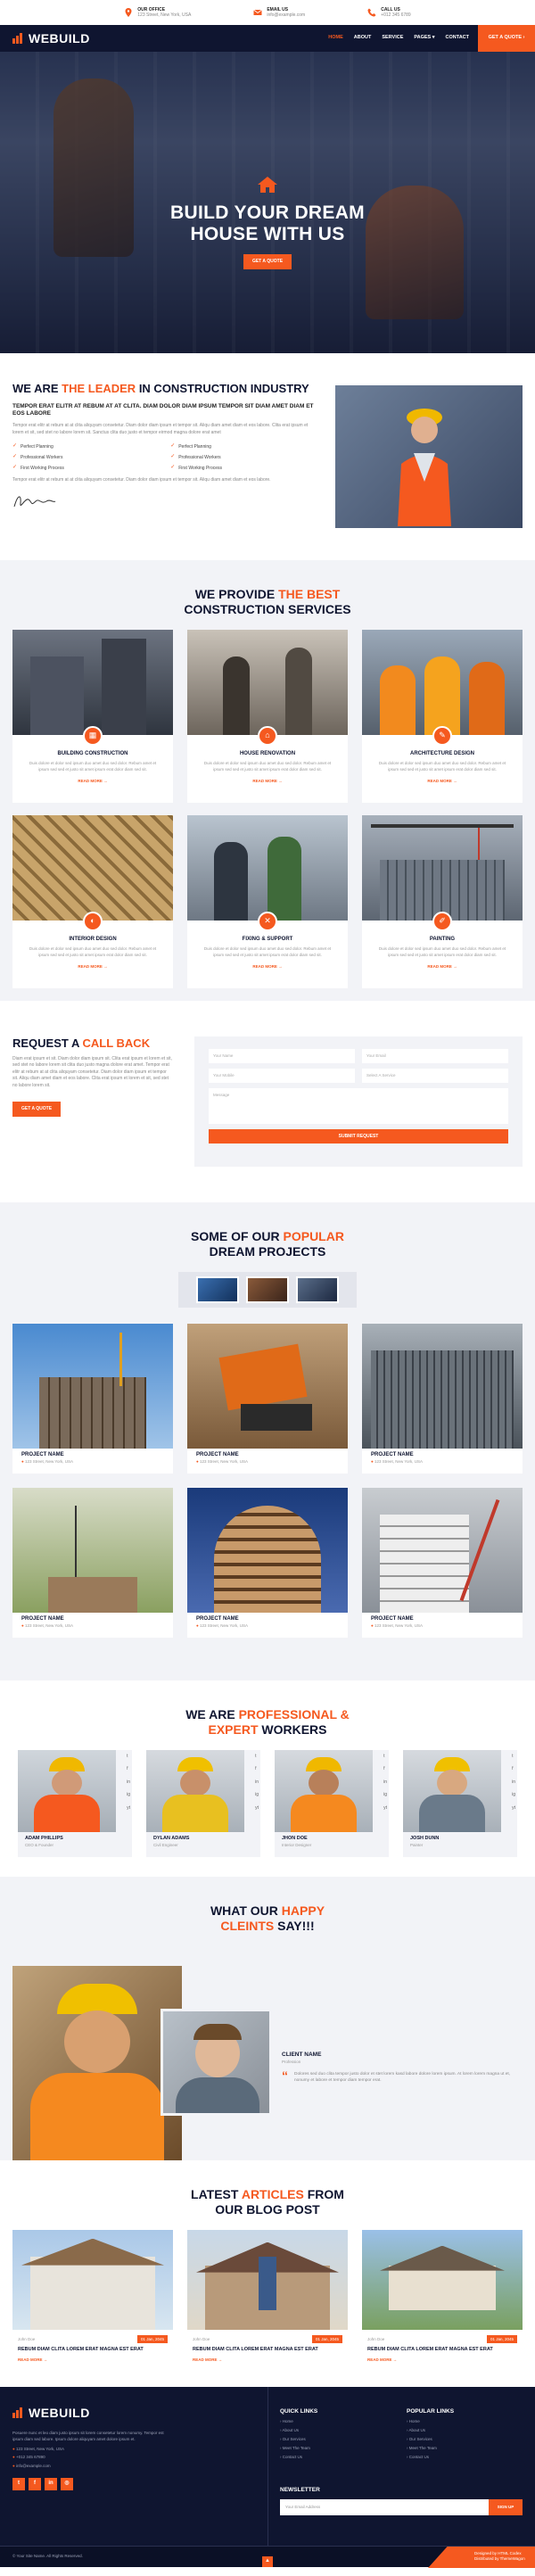 This screenshot has height=2576, width=535. What do you see at coordinates (358, 1136) in the screenshot?
I see `submit-request-button: SUBMIT REQUEST` at bounding box center [358, 1136].